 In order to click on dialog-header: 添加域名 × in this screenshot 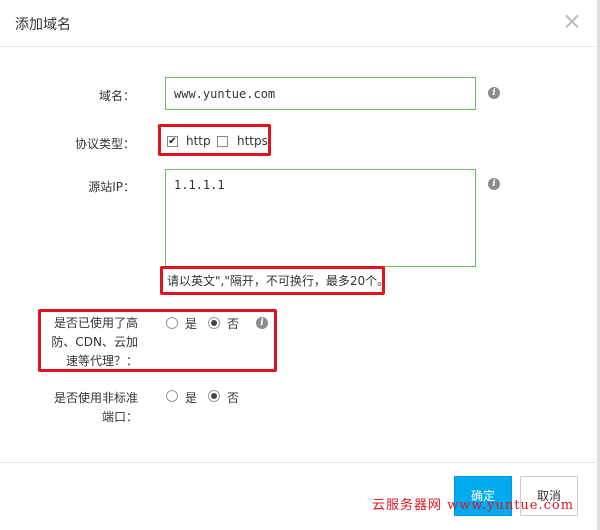, I will do `click(300, 23)`.